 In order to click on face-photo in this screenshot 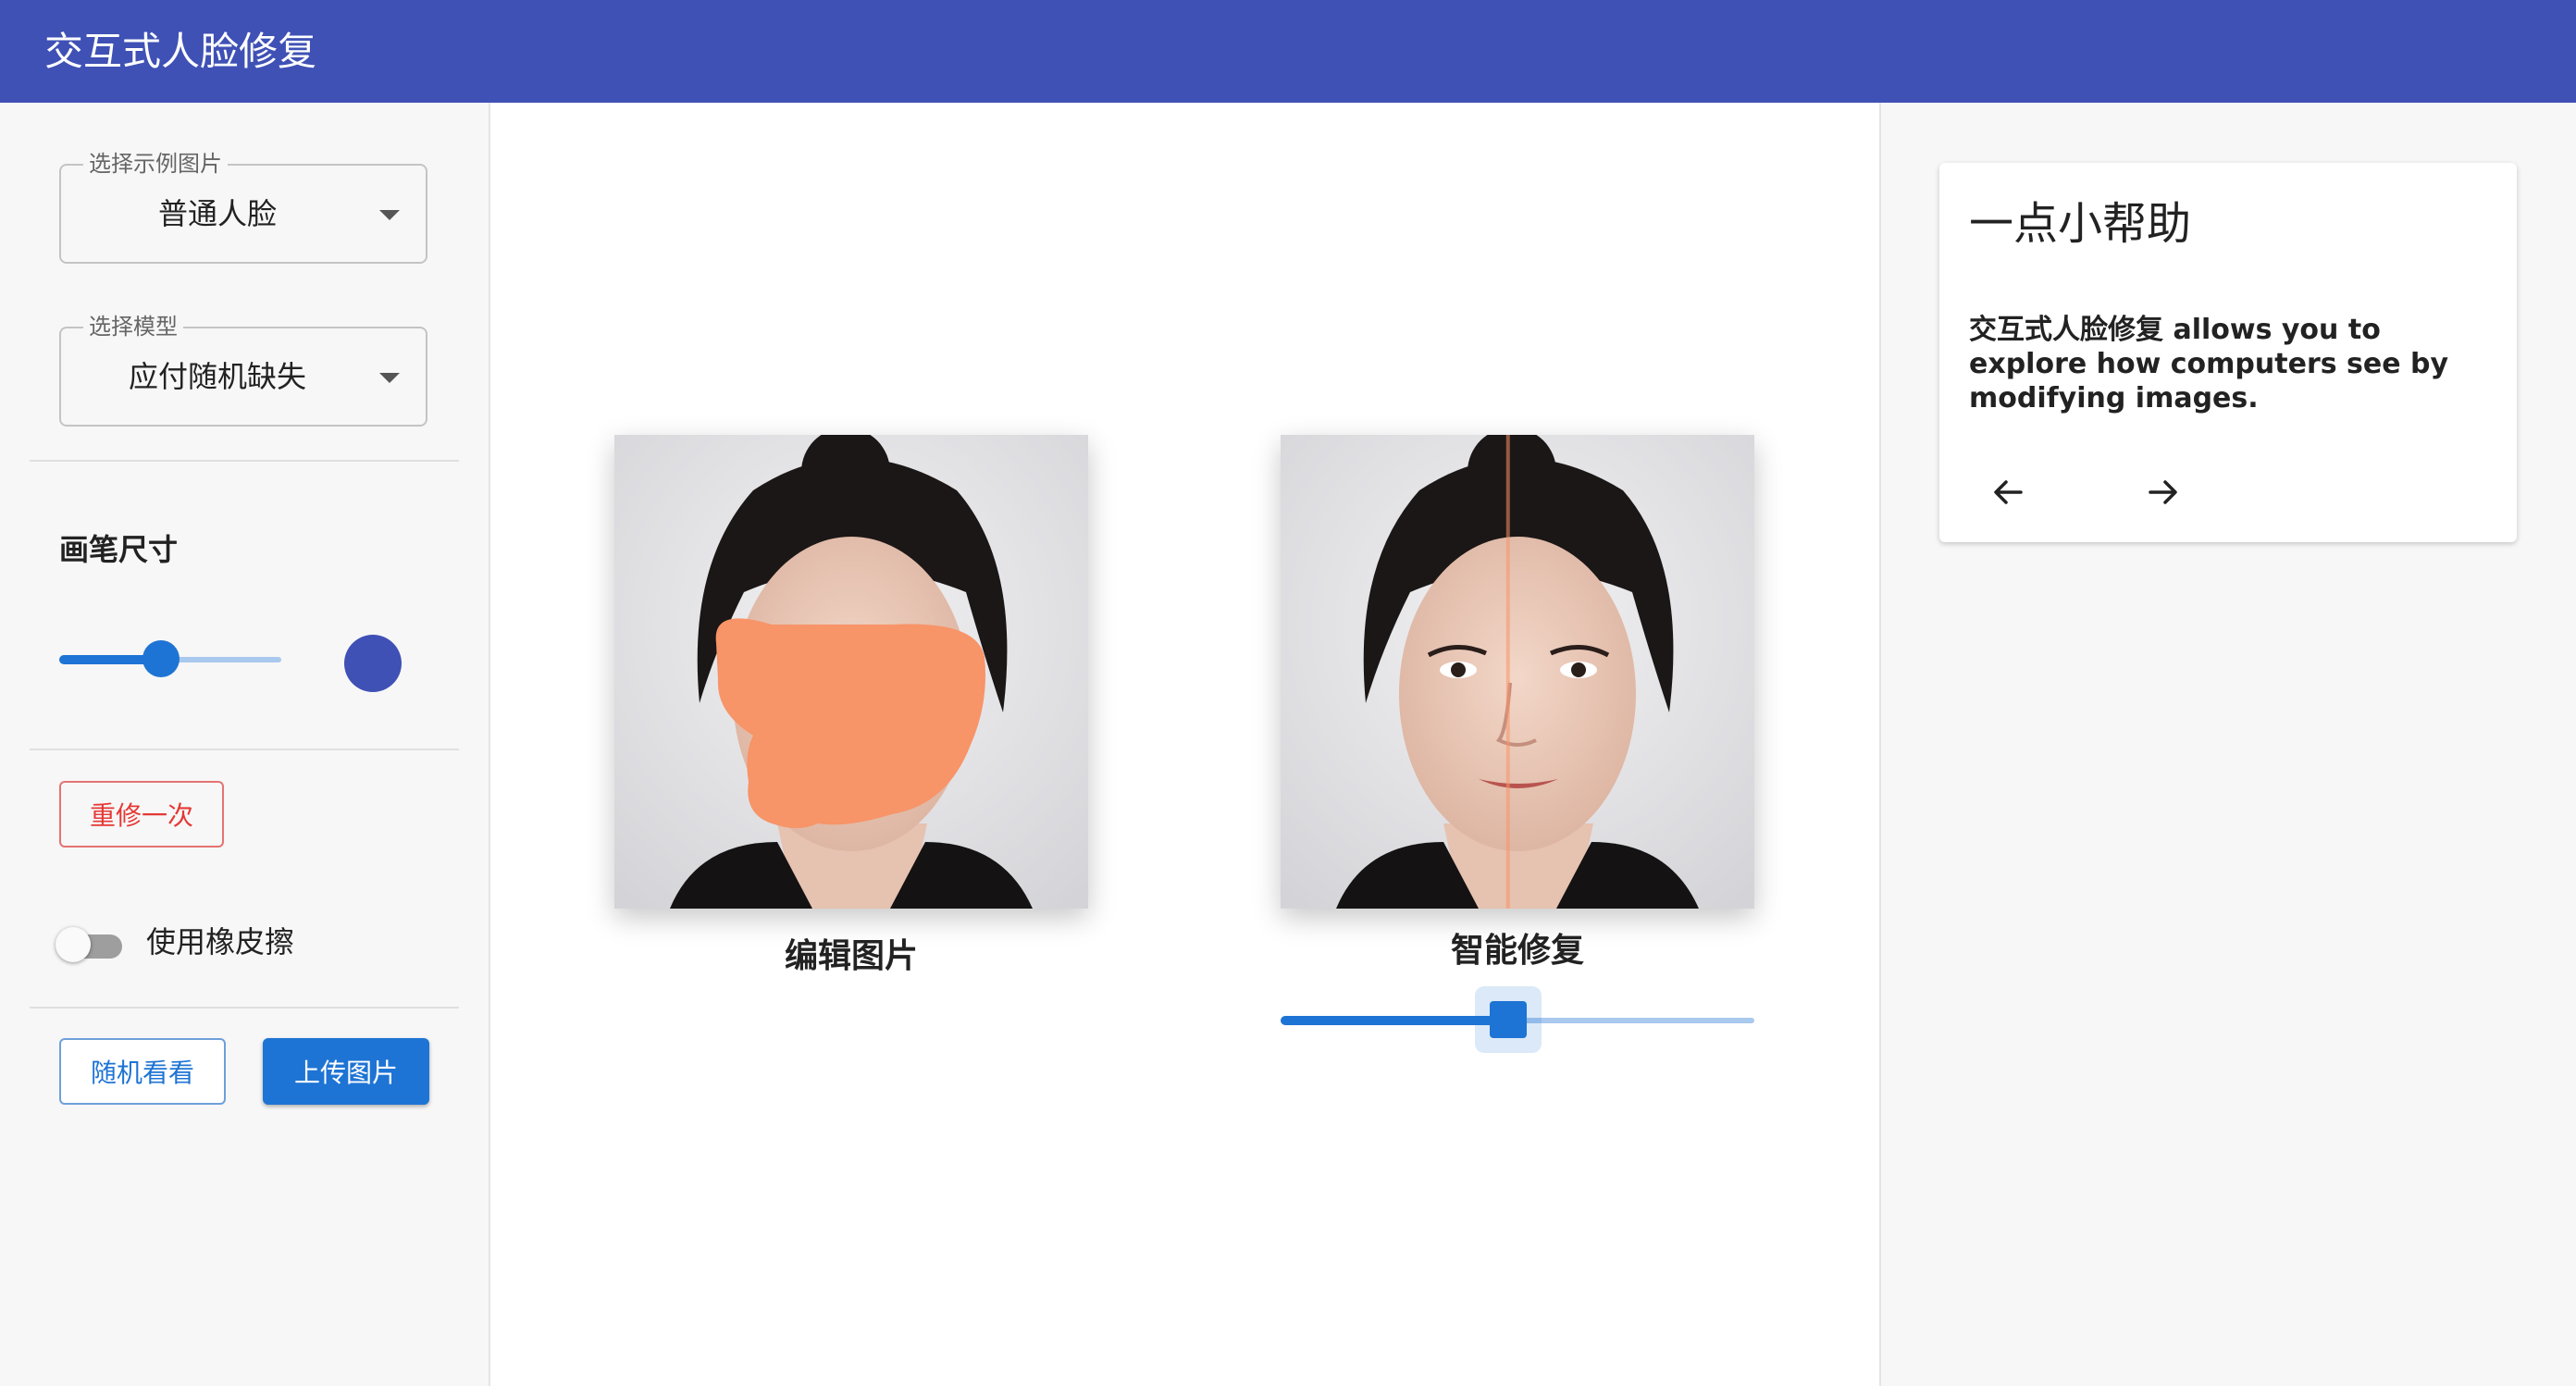, I will do `click(851, 672)`.